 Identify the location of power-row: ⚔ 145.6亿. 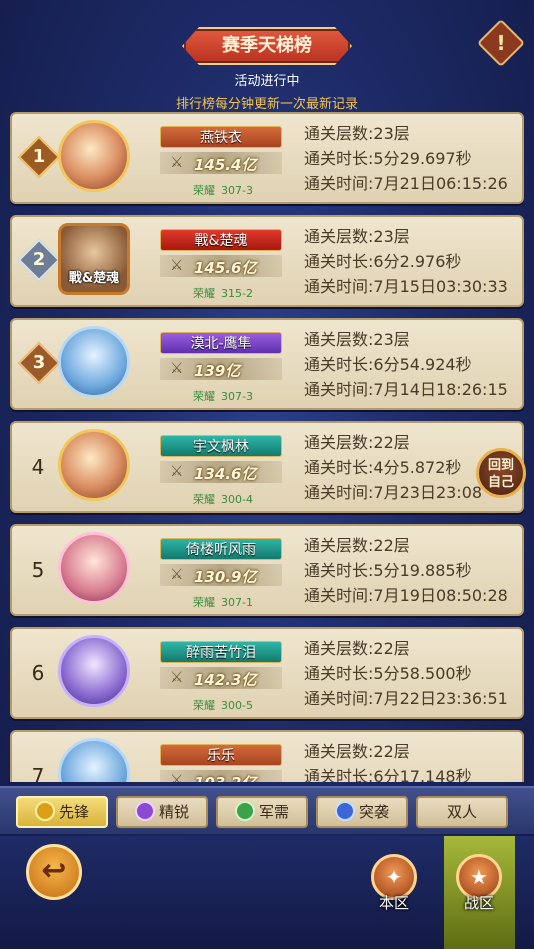
(221, 266).